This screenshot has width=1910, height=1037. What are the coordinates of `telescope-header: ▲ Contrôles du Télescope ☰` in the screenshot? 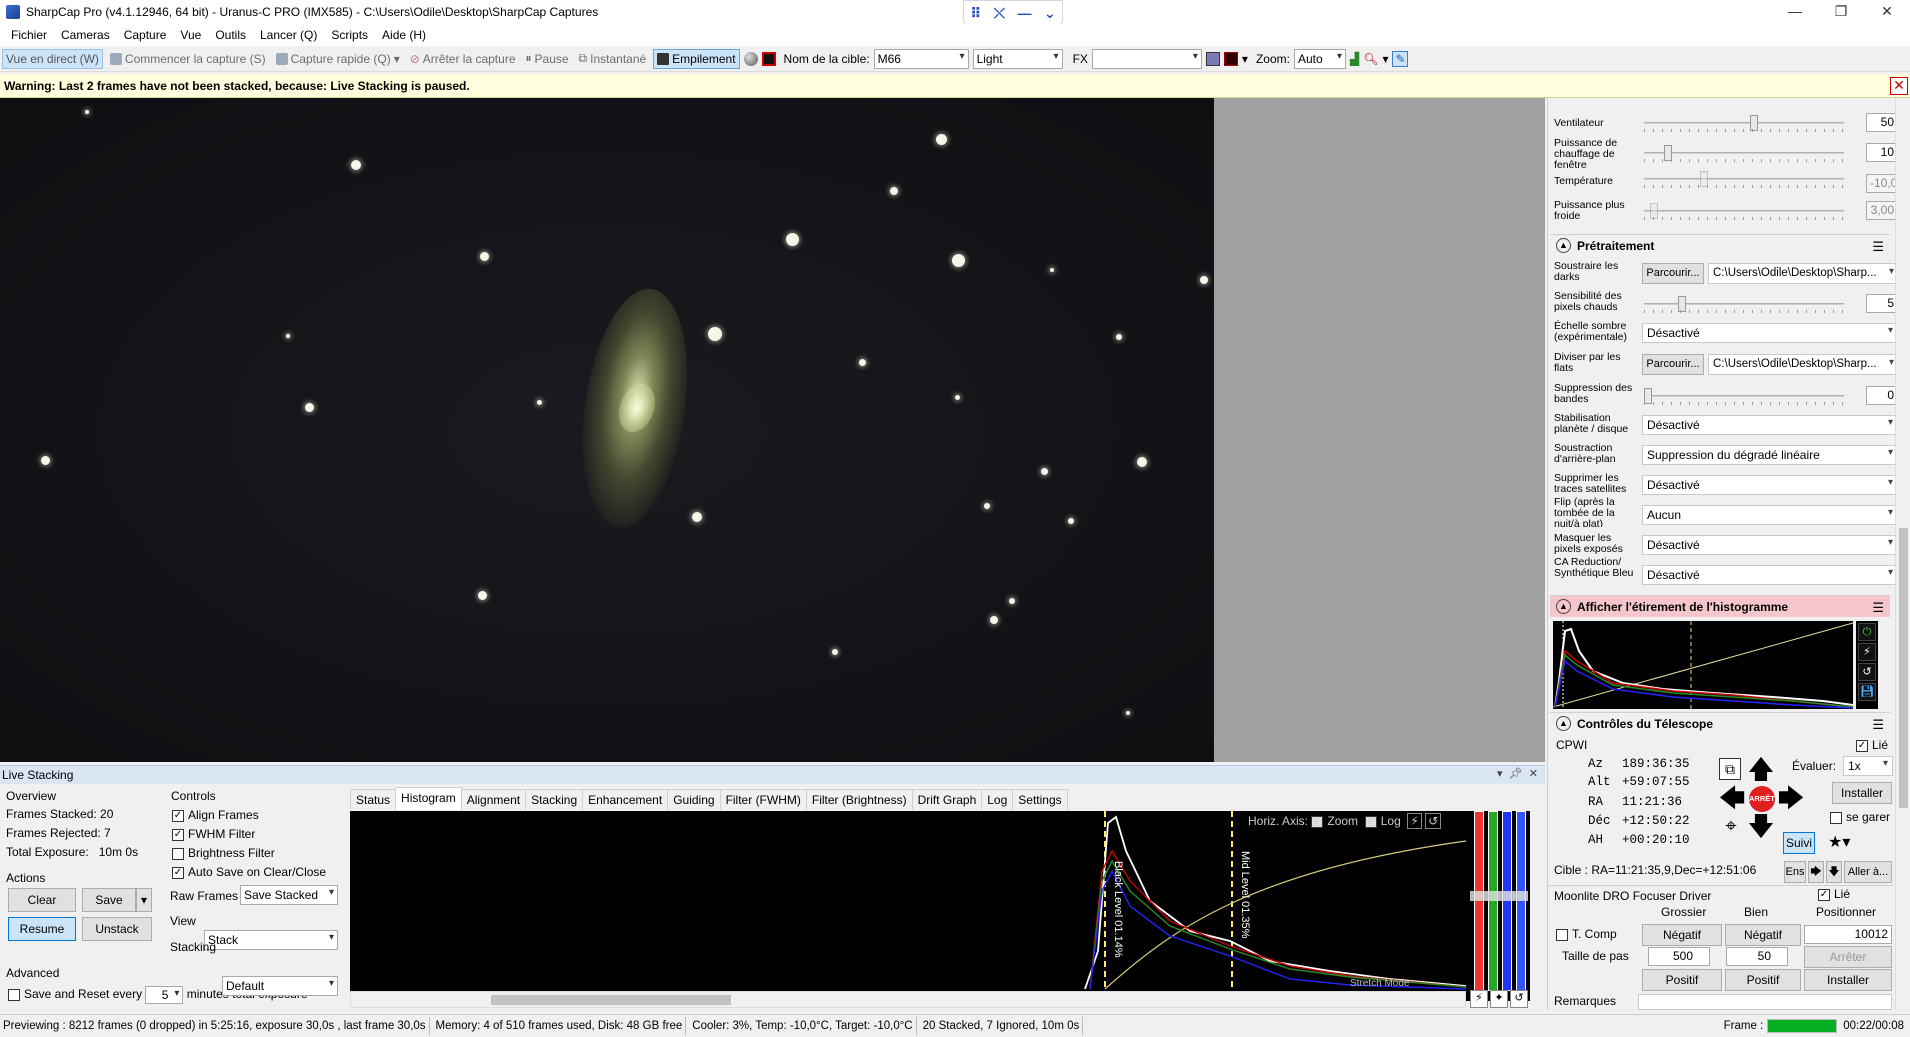 It's located at (1720, 723).